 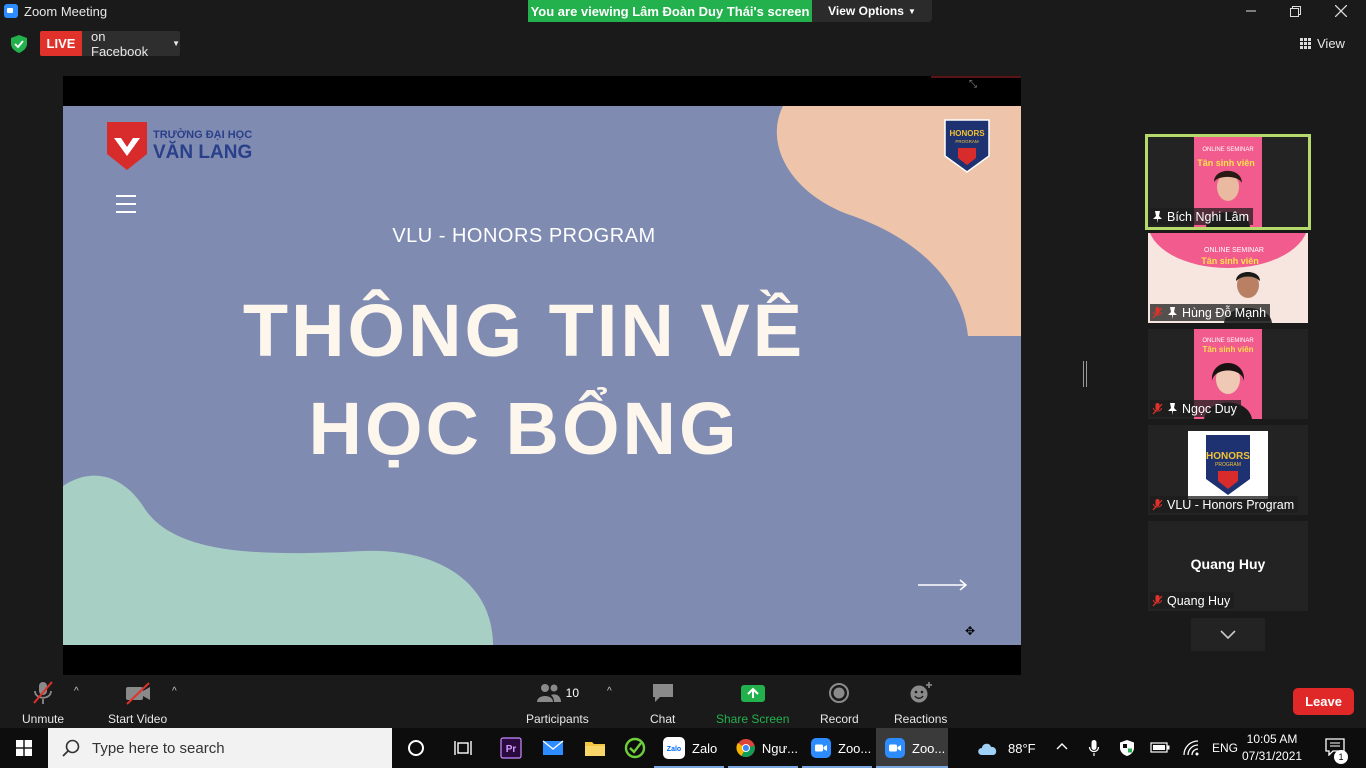 I want to click on task-view-button, so click(x=464, y=748).